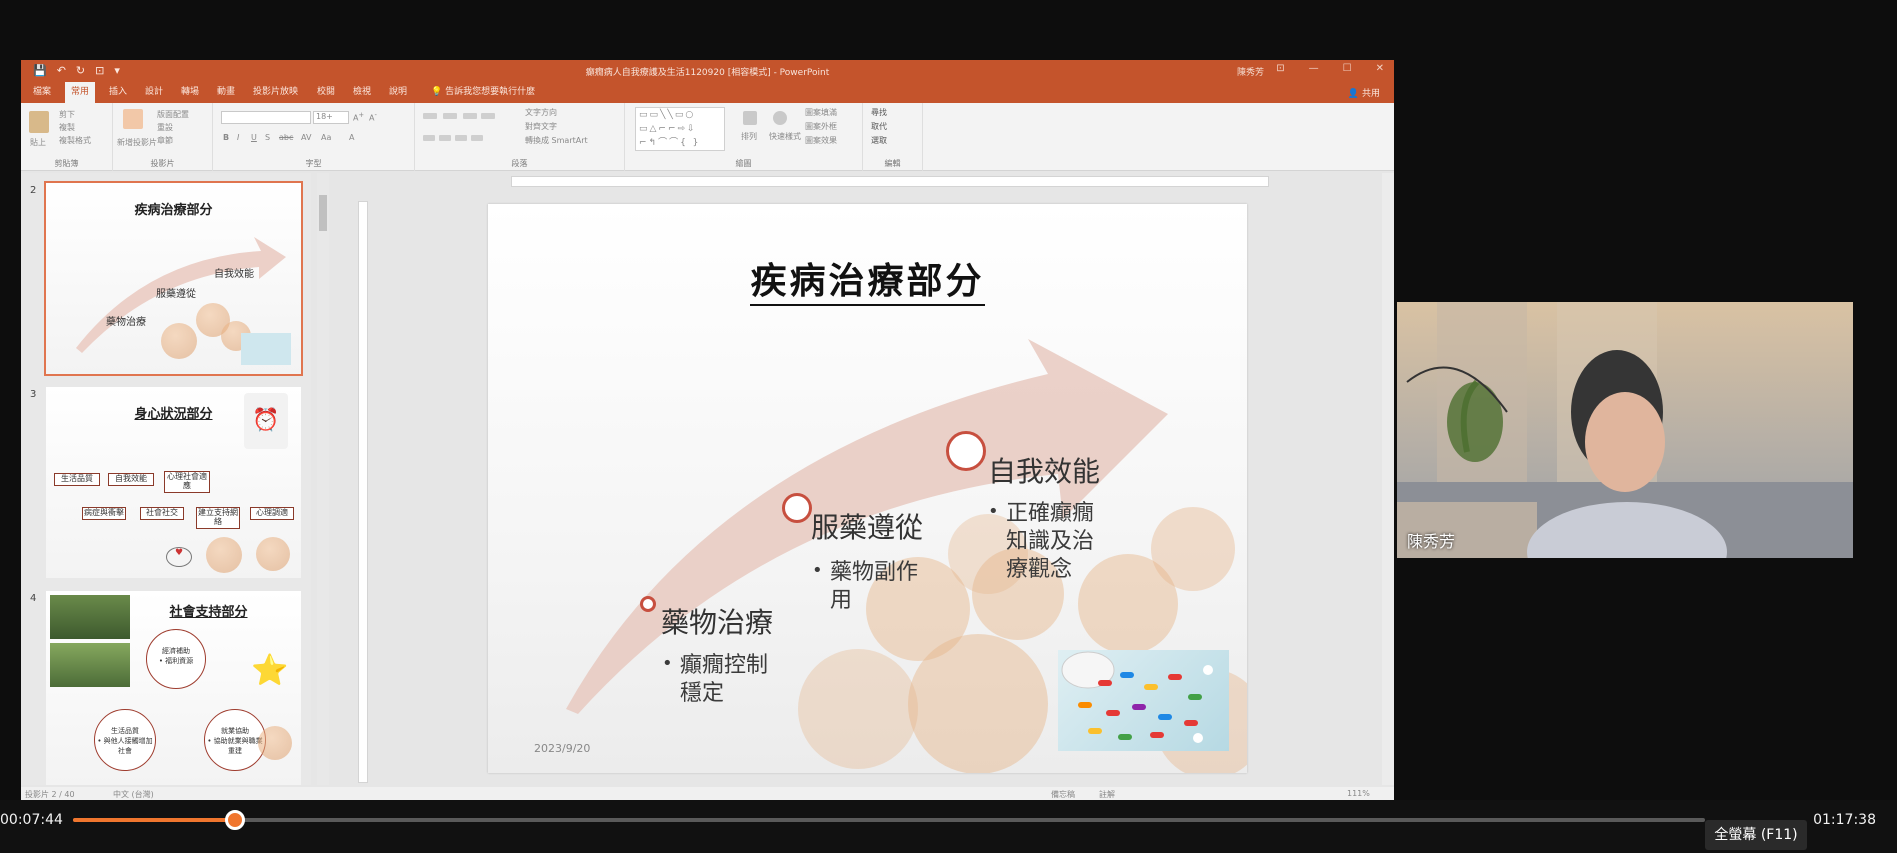 This screenshot has width=1897, height=853. Describe the element at coordinates (1625, 430) in the screenshot. I see `webcam-scene` at that location.